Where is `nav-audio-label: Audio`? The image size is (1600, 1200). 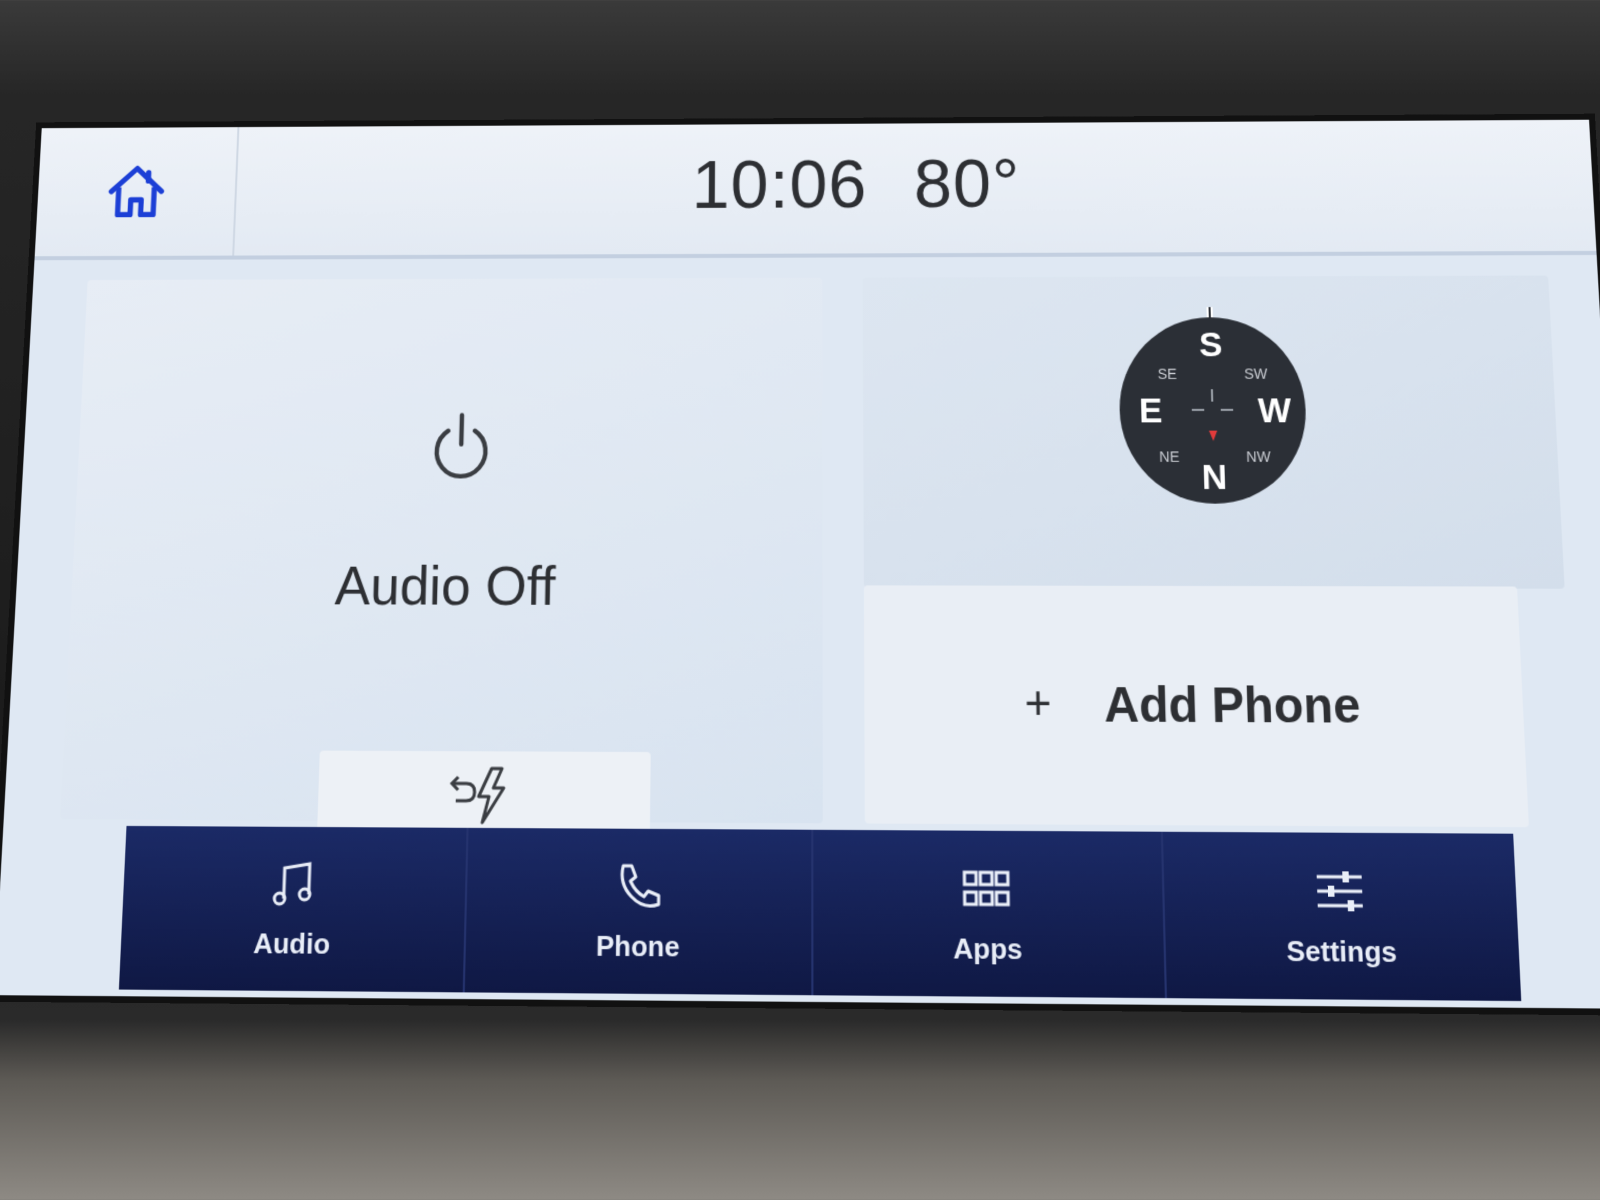 nav-audio-label: Audio is located at coordinates (291, 943).